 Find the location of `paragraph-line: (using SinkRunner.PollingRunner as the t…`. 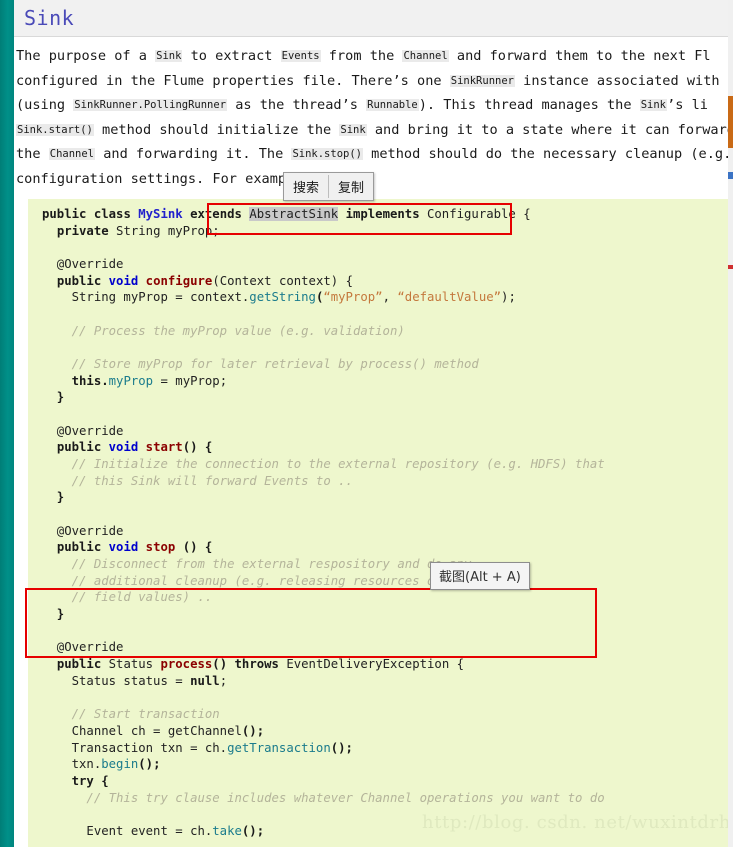

paragraph-line: (using SinkRunner.PollingRunner as the t… is located at coordinates (362, 105).